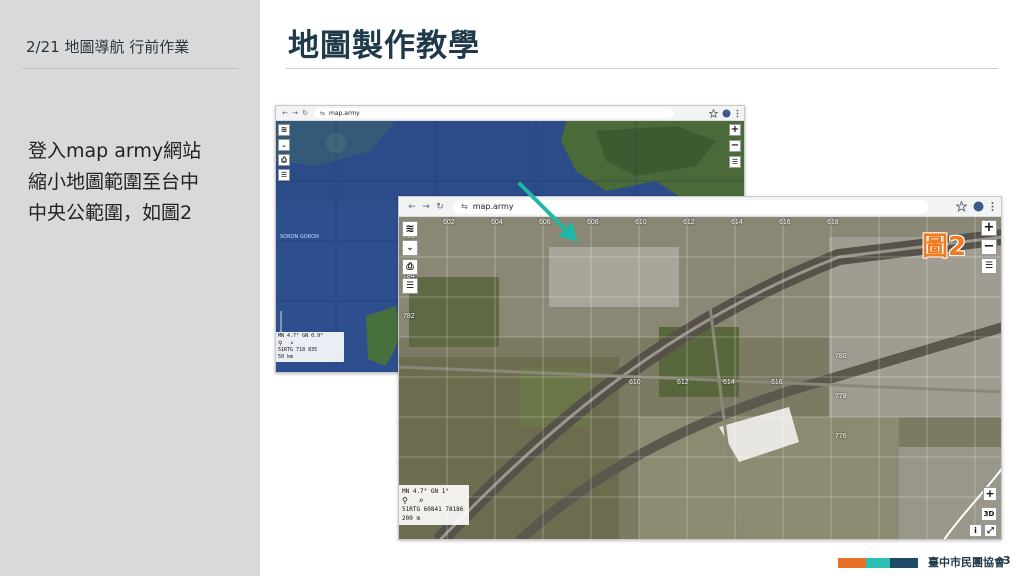 The image size is (1024, 576). What do you see at coordinates (494, 113) in the screenshot?
I see `address-bar: ⇆ map.army` at bounding box center [494, 113].